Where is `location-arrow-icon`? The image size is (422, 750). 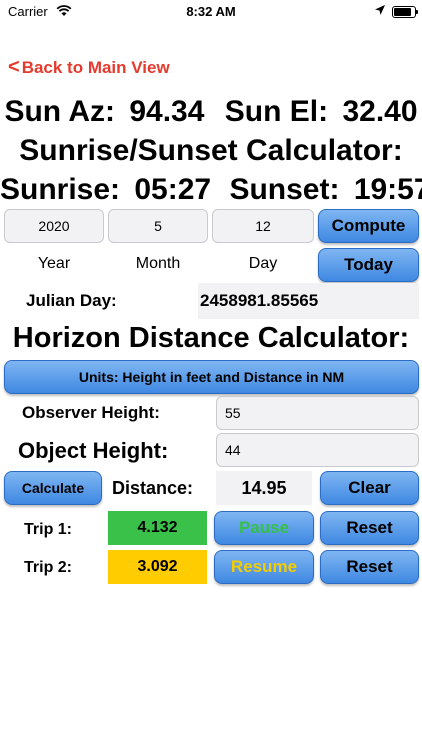
location-arrow-icon is located at coordinates (380, 11).